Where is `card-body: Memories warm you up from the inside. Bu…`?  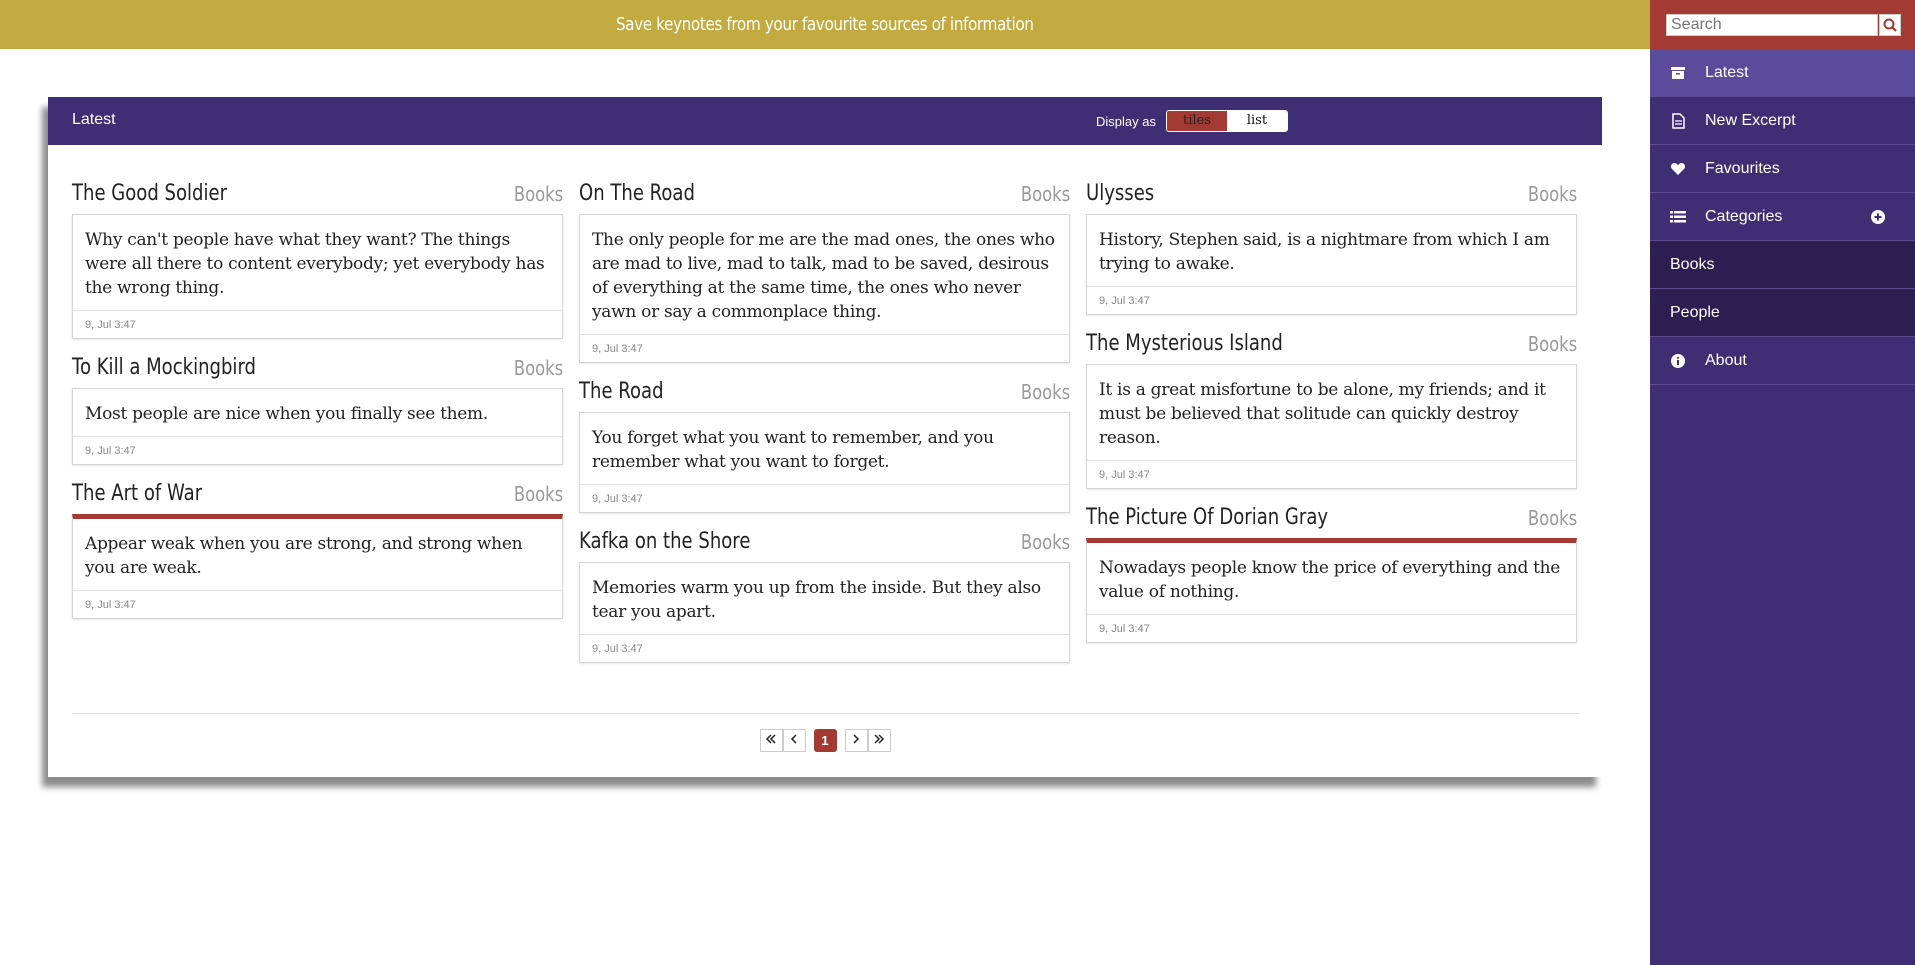
card-body: Memories warm you up from the inside. Bu… is located at coordinates (824, 612).